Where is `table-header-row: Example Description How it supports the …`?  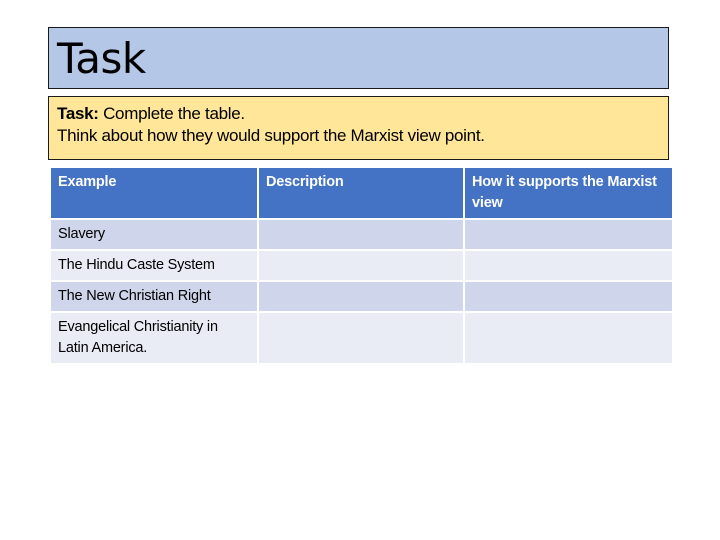
table-header-row: Example Description How it supports the … is located at coordinates (361, 193).